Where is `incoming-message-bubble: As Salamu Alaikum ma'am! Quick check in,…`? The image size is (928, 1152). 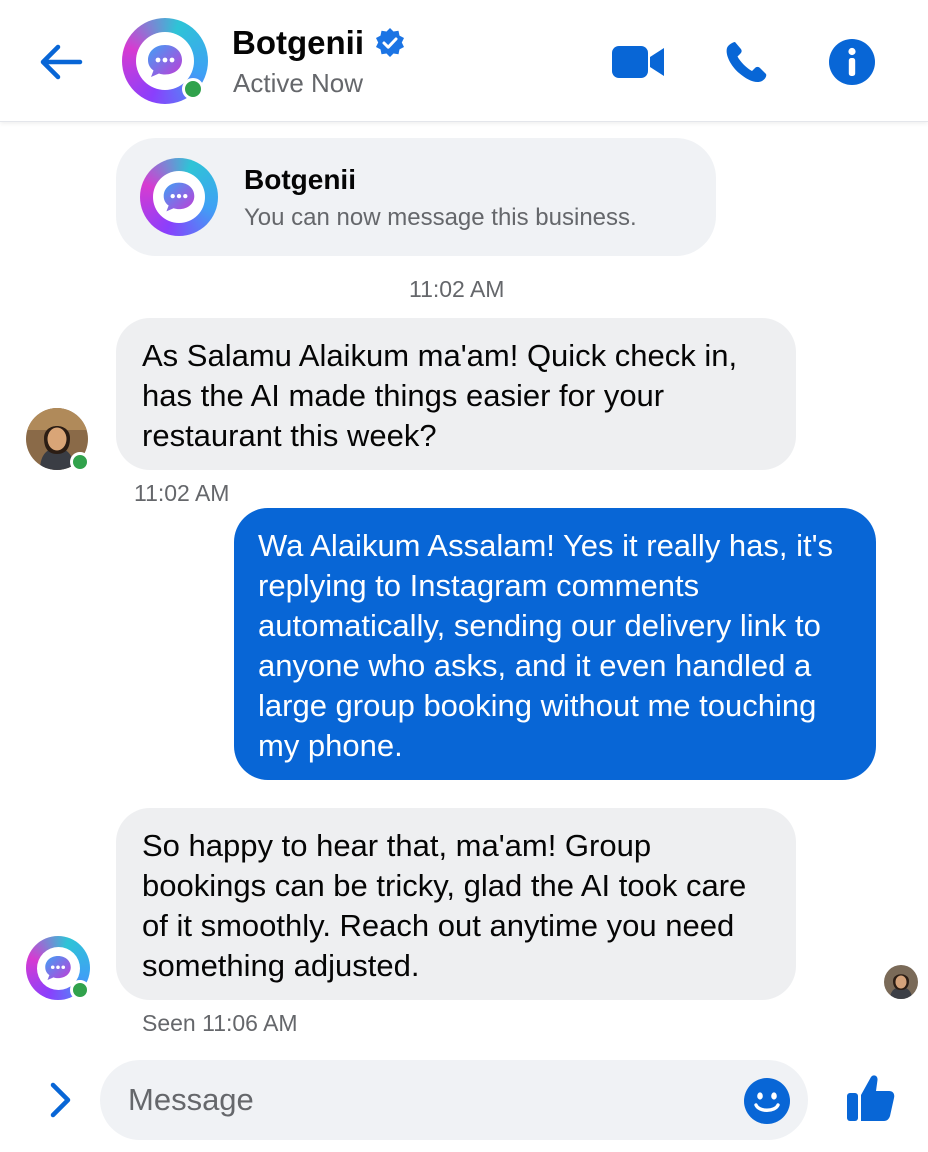 incoming-message-bubble: As Salamu Alaikum ma'am! Quick check in,… is located at coordinates (456, 394).